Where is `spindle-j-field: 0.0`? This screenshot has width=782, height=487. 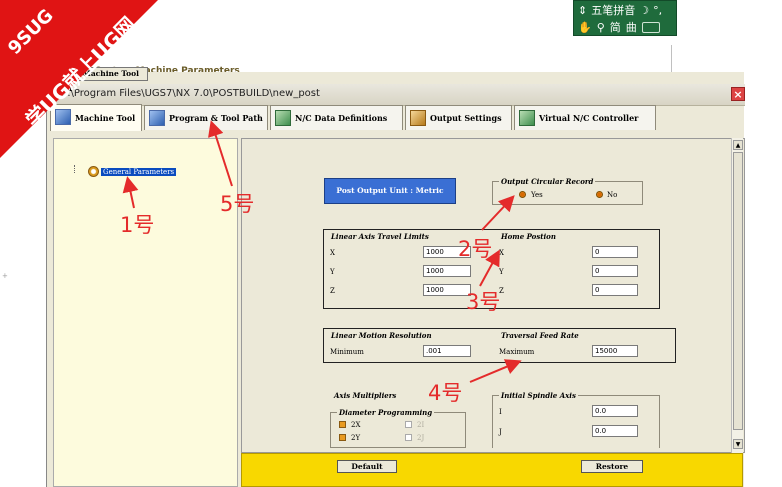 spindle-j-field: 0.0 is located at coordinates (615, 431).